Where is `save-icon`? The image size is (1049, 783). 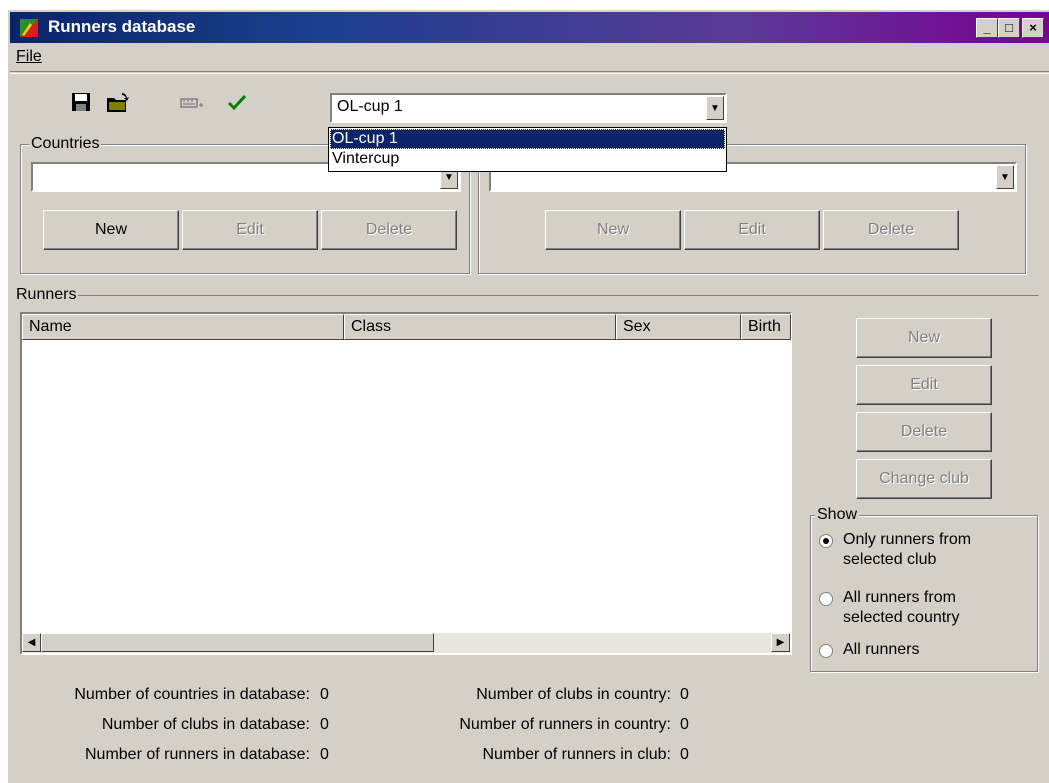
save-icon is located at coordinates (81, 102).